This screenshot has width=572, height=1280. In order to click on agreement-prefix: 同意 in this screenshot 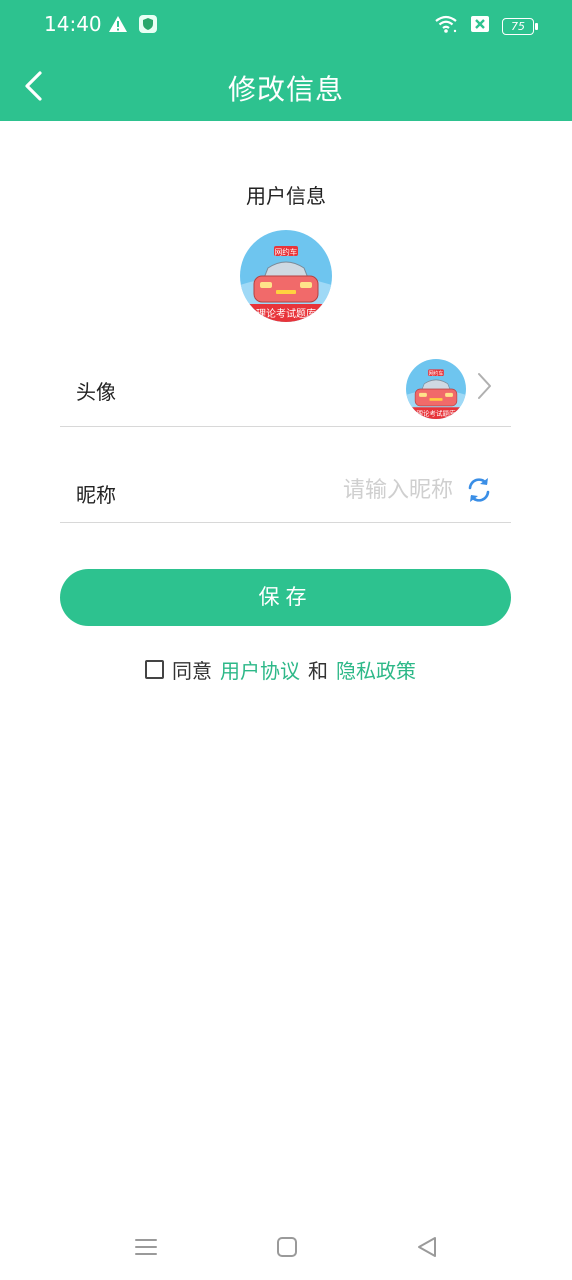, I will do `click(192, 670)`.